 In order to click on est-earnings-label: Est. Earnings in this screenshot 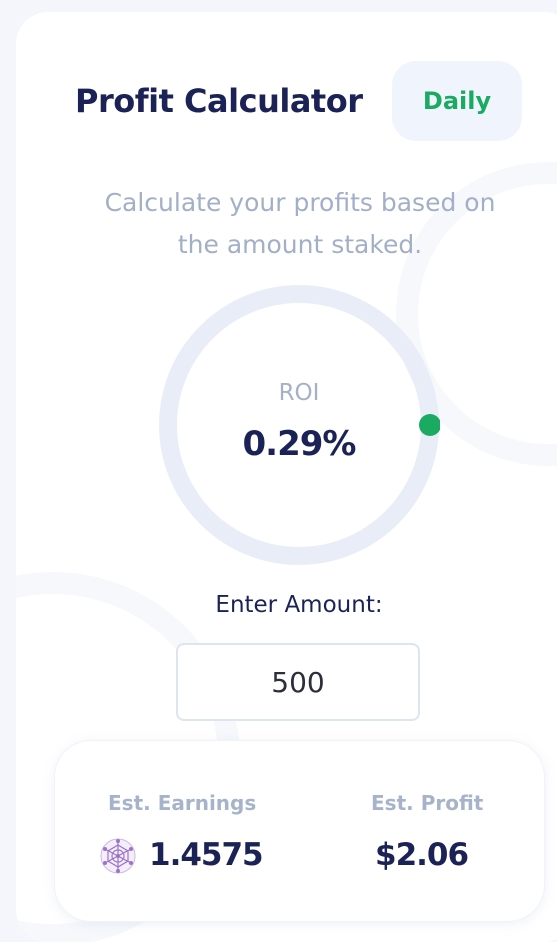, I will do `click(182, 803)`.